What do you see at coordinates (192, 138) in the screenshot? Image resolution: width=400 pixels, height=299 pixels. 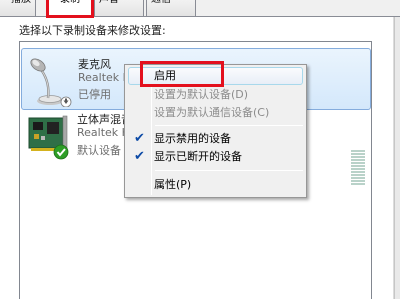 I see `menu-item-label: 显示禁用的设备` at bounding box center [192, 138].